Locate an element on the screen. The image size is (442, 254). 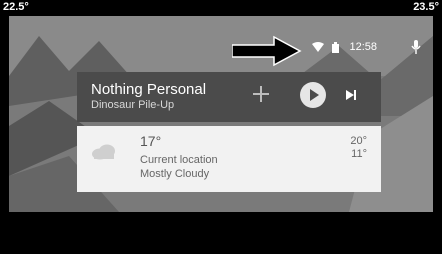
song-artist: Dinosaur Pile-Up is located at coordinates (133, 105).